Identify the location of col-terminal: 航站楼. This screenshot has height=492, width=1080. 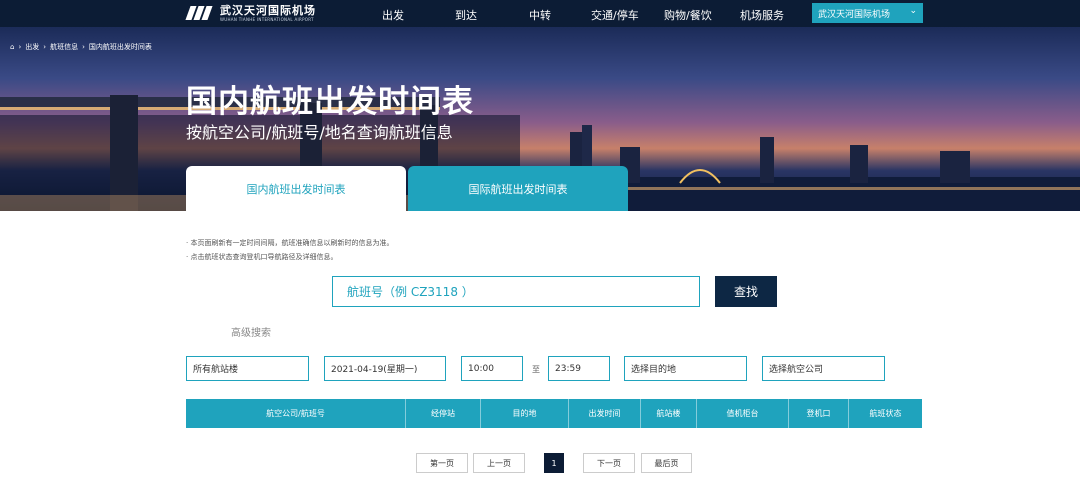
(669, 413).